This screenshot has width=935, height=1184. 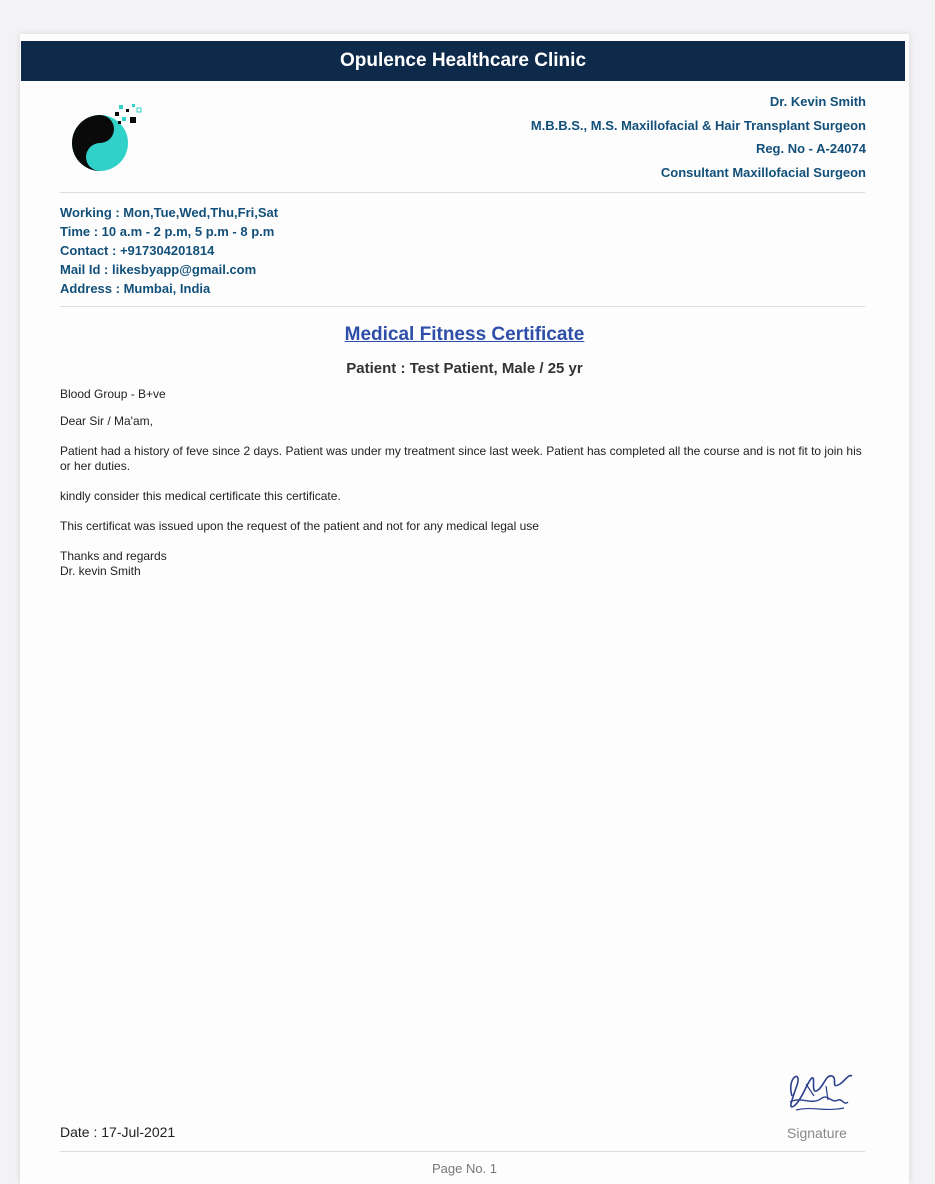 I want to click on clinic-name: Opulence Healthcare Clinic, so click(x=463, y=60).